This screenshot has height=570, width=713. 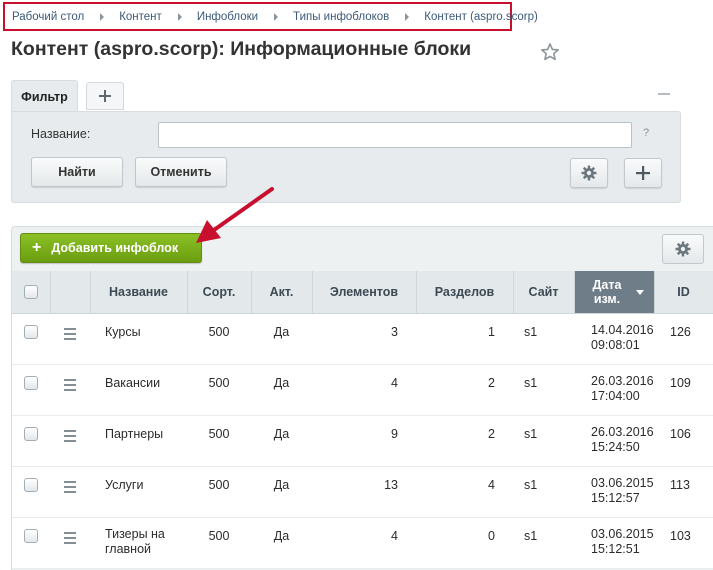 What do you see at coordinates (683, 292) in the screenshot?
I see `column-header-id: ID` at bounding box center [683, 292].